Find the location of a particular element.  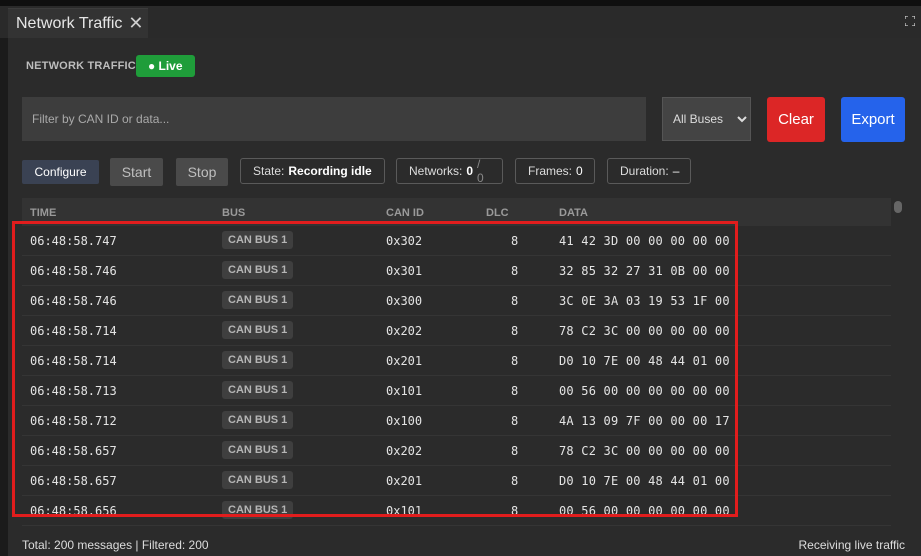

filter-input is located at coordinates (334, 119).